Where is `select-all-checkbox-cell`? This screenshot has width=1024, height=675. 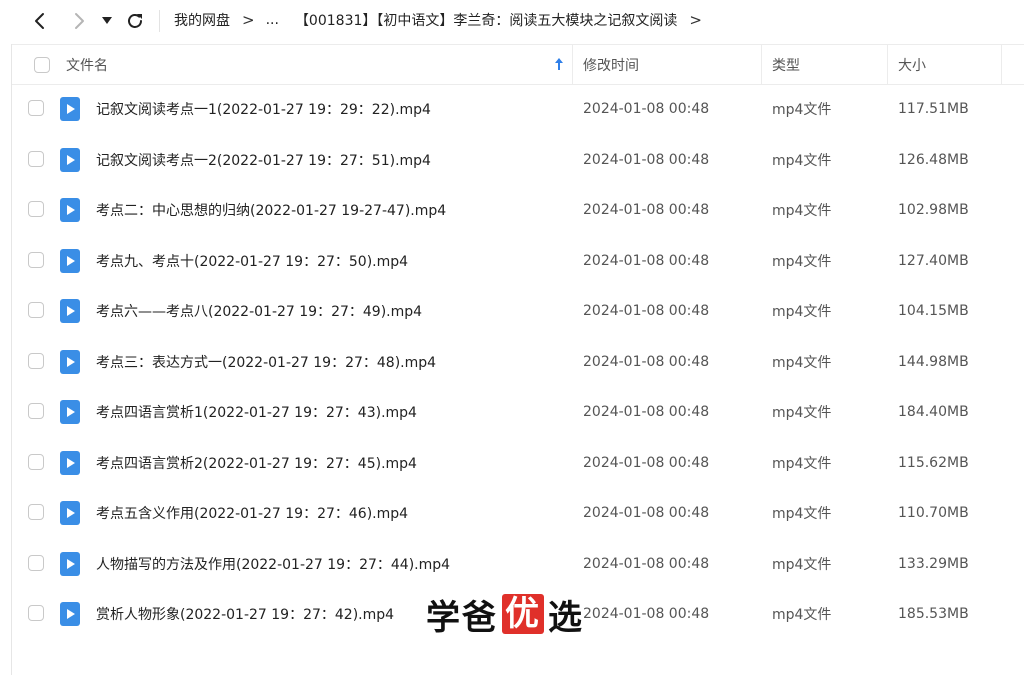 select-all-checkbox-cell is located at coordinates (42, 64).